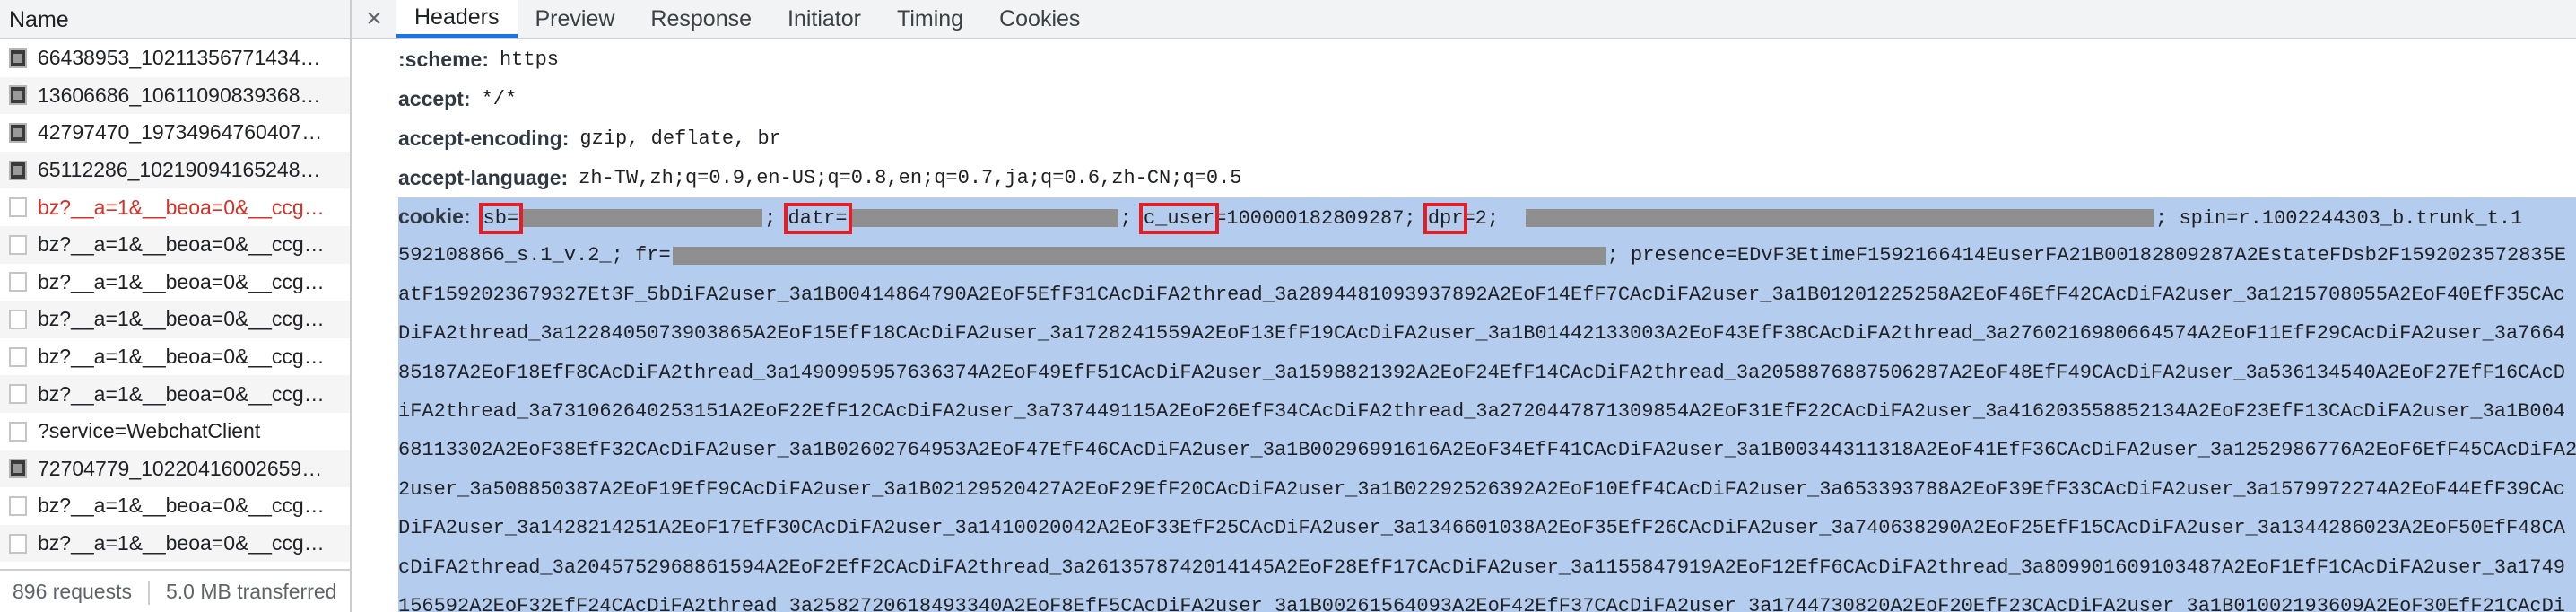 Image resolution: width=2576 pixels, height=612 pixels. Describe the element at coordinates (499, 98) in the screenshot. I see `header-value: */*` at that location.